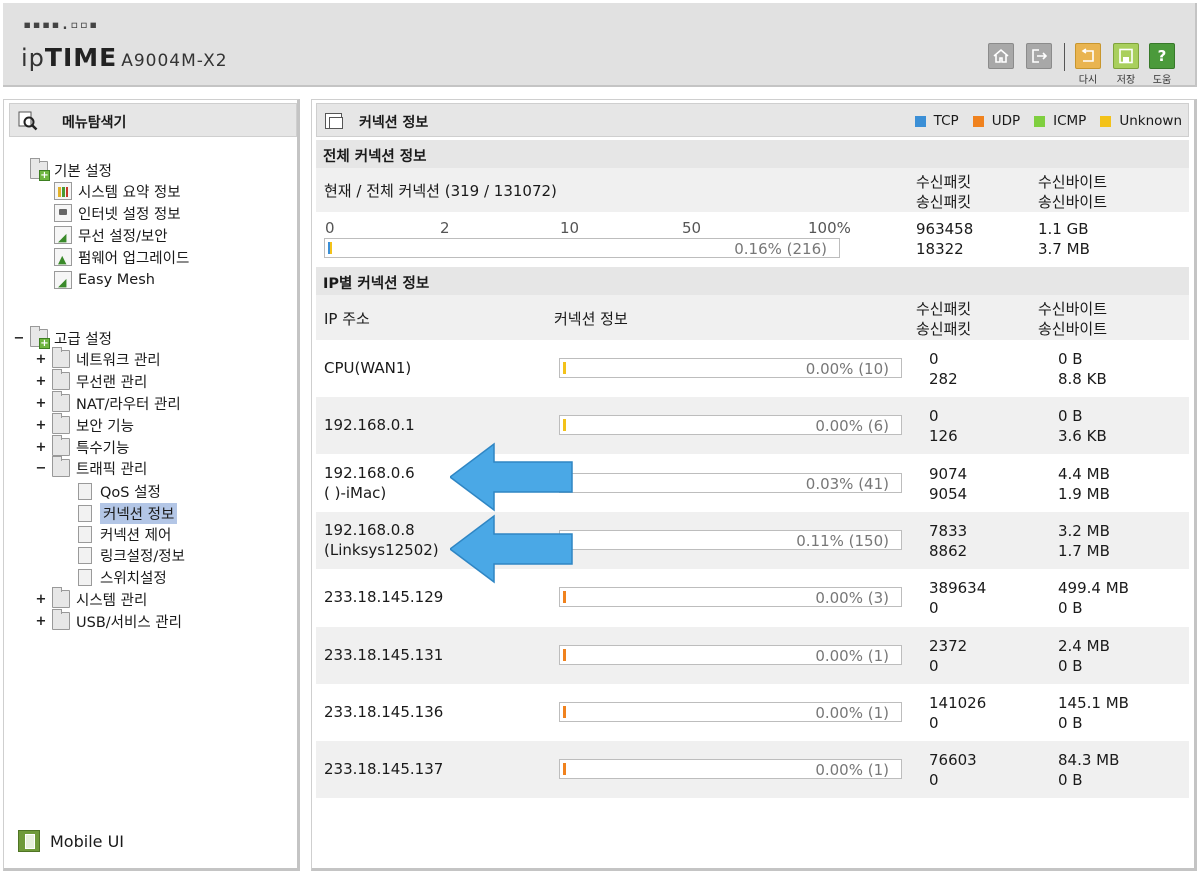 This screenshot has width=1200, height=874. I want to click on legend-tcp: TCP, so click(936, 121).